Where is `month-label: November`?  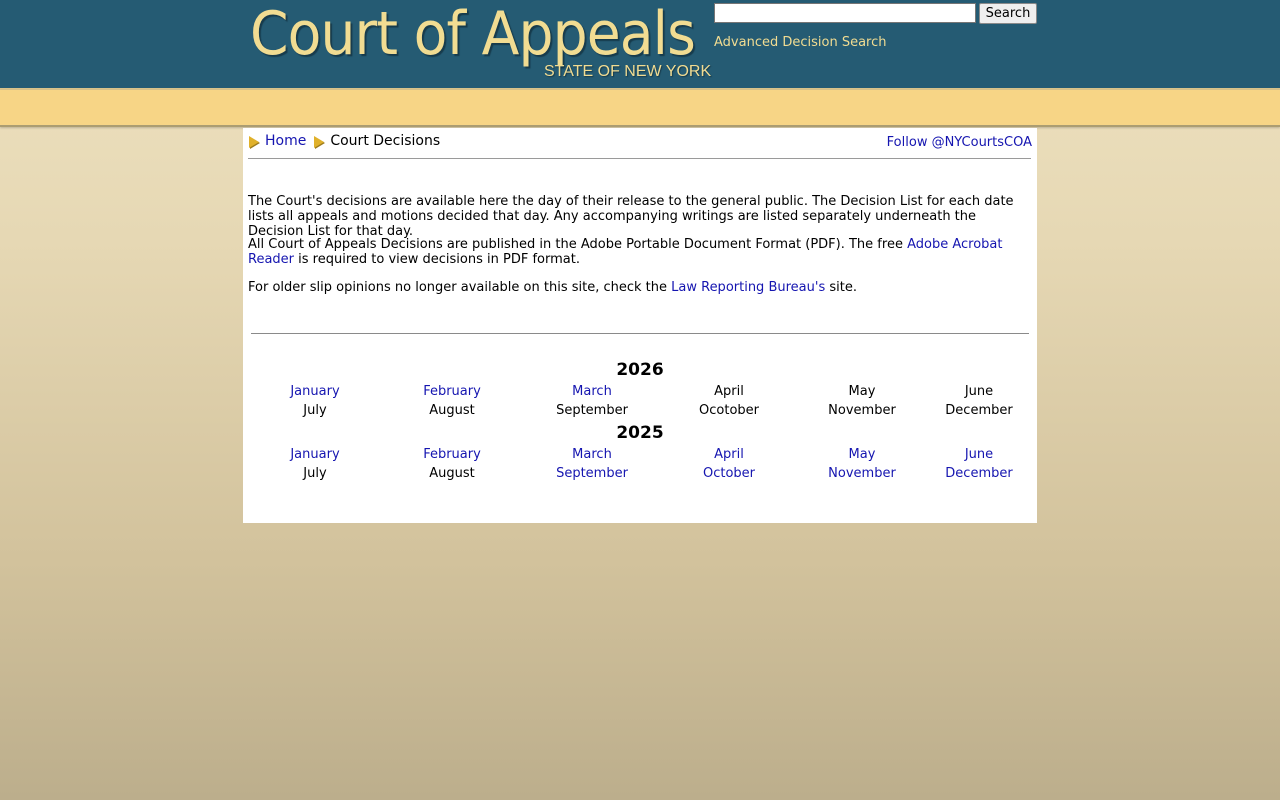
month-label: November is located at coordinates (862, 410).